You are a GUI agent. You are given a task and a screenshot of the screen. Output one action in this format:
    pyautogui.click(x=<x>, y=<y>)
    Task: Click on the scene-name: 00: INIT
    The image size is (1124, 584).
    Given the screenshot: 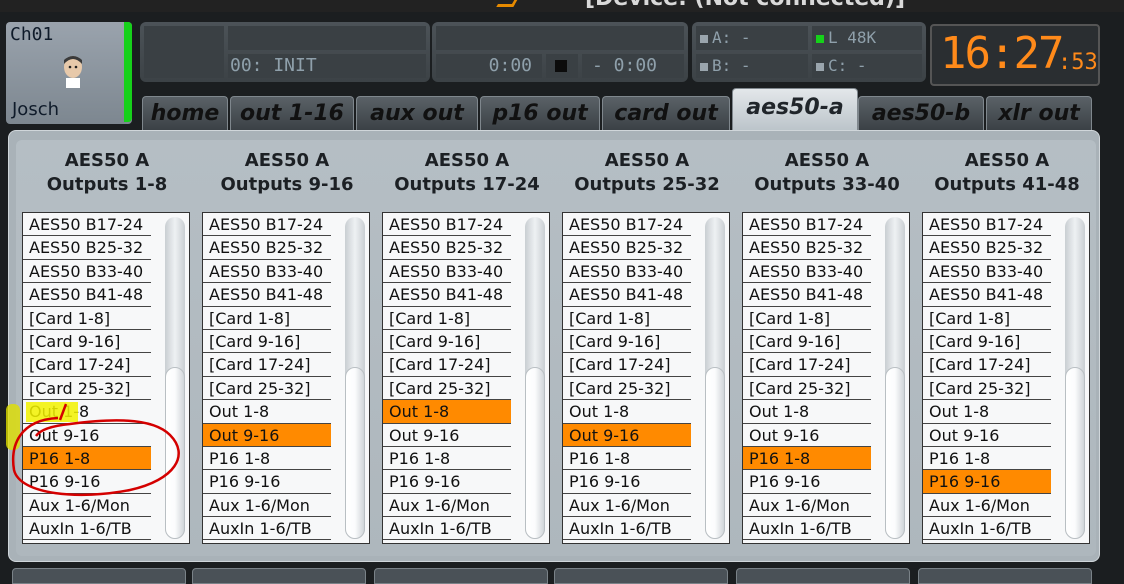 What is the action you would take?
    pyautogui.click(x=327, y=66)
    